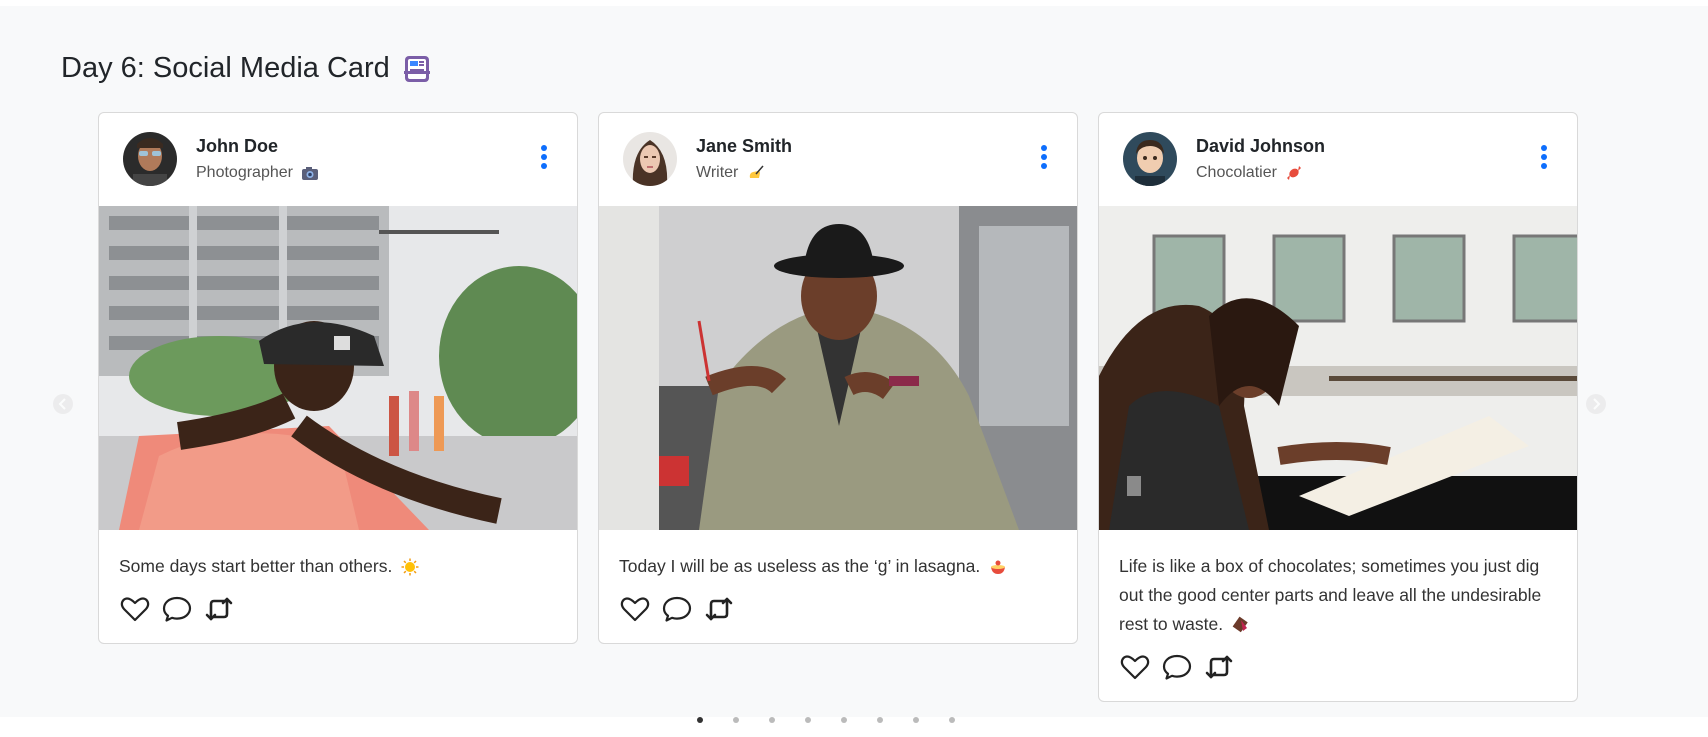 The image size is (1708, 737). What do you see at coordinates (338, 159) in the screenshot?
I see `card-header: John Doe Photographer` at bounding box center [338, 159].